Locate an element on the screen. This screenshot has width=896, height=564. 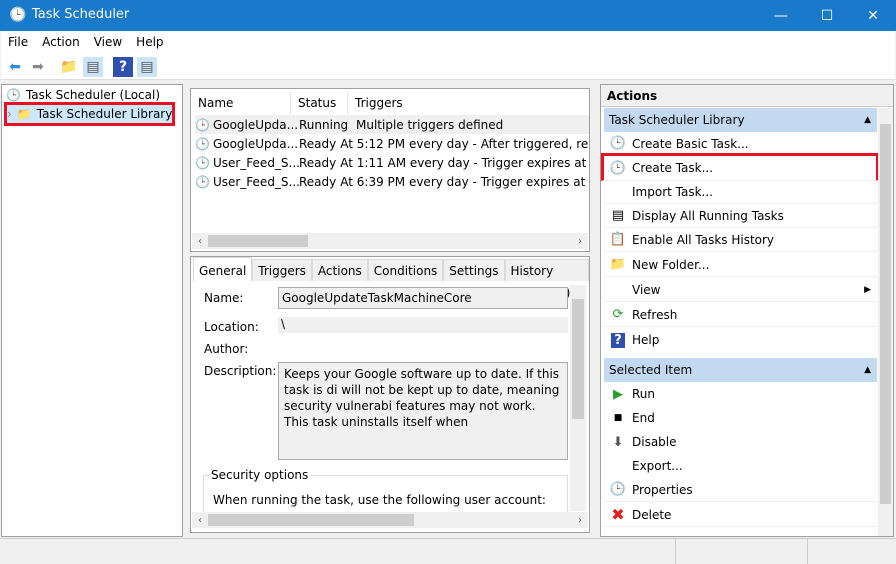
tab-history: History (disabled) is located at coordinates (546, 279).